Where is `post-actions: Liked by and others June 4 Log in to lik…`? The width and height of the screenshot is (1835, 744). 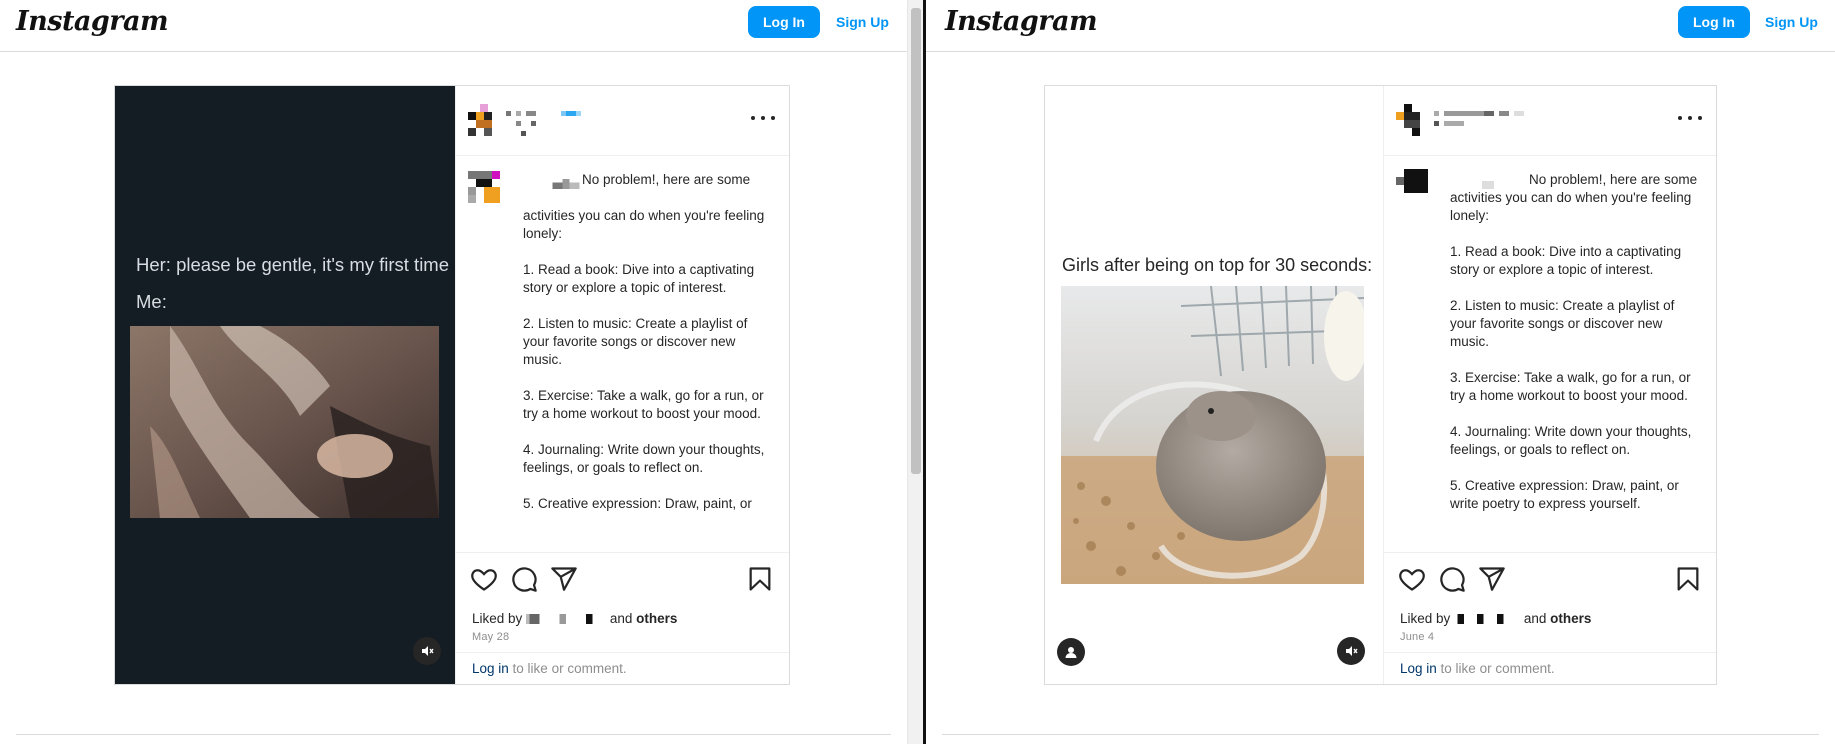
post-actions: Liked by and others June 4 Log in to lik… is located at coordinates (1550, 618).